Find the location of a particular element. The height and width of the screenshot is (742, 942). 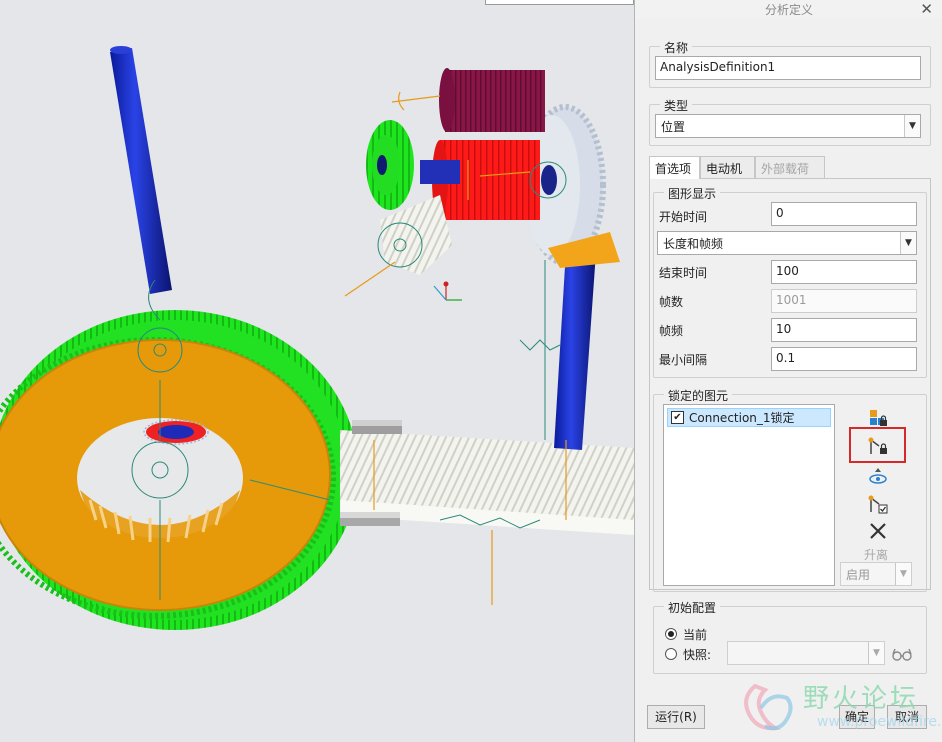

time-mode-dropdown: 长度和帧频 ▼ is located at coordinates (787, 243).